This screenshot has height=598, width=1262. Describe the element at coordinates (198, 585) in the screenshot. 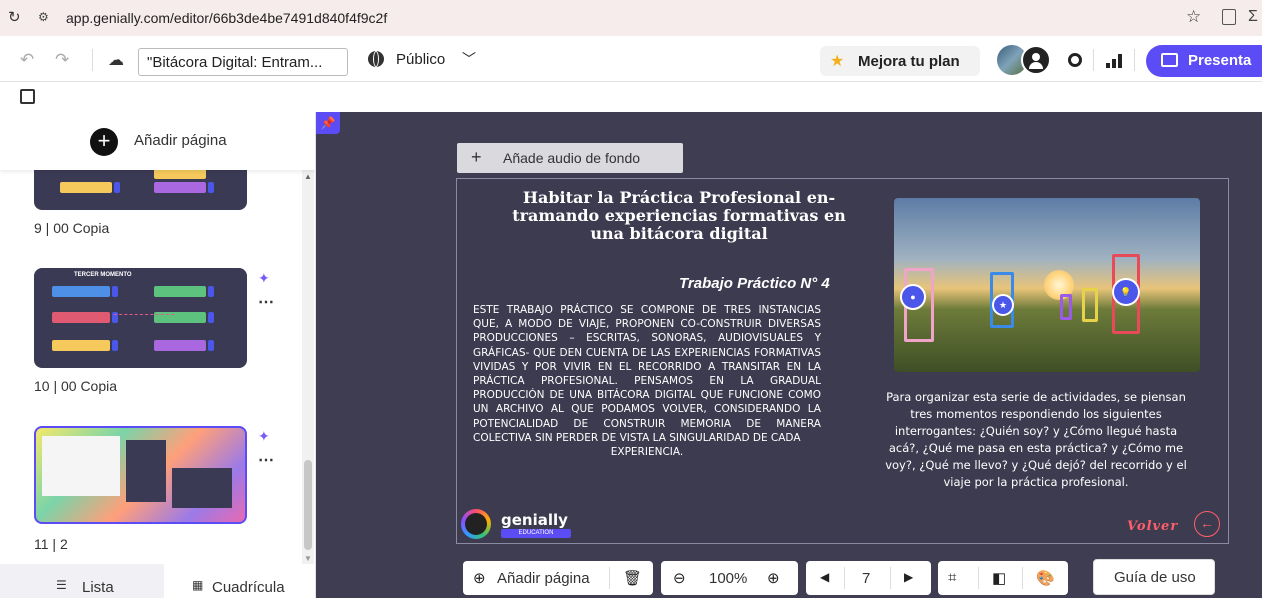

I see `grid-icon: ▦` at that location.